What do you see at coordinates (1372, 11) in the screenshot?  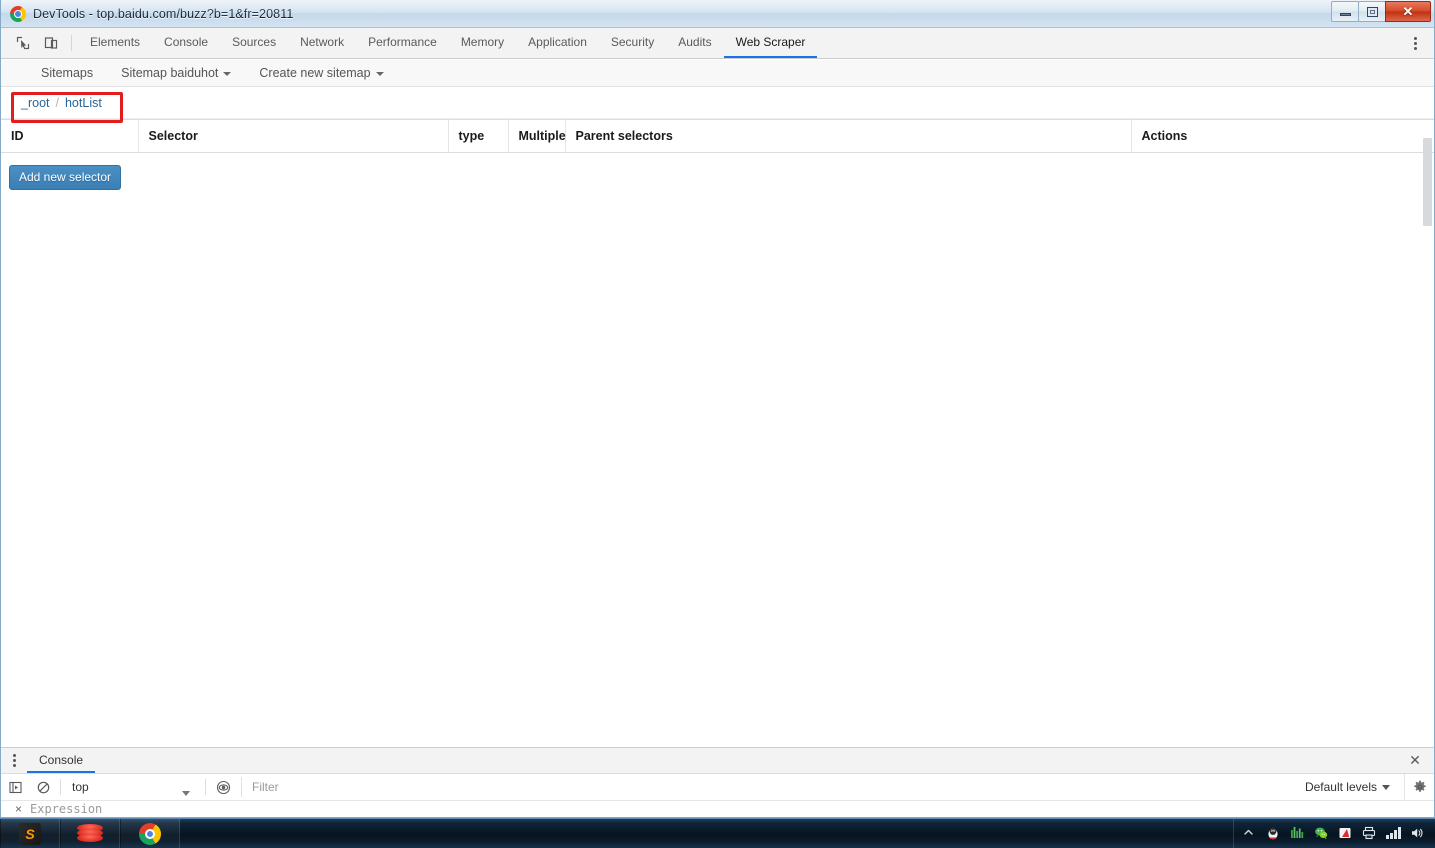 I see `maximize-button` at bounding box center [1372, 11].